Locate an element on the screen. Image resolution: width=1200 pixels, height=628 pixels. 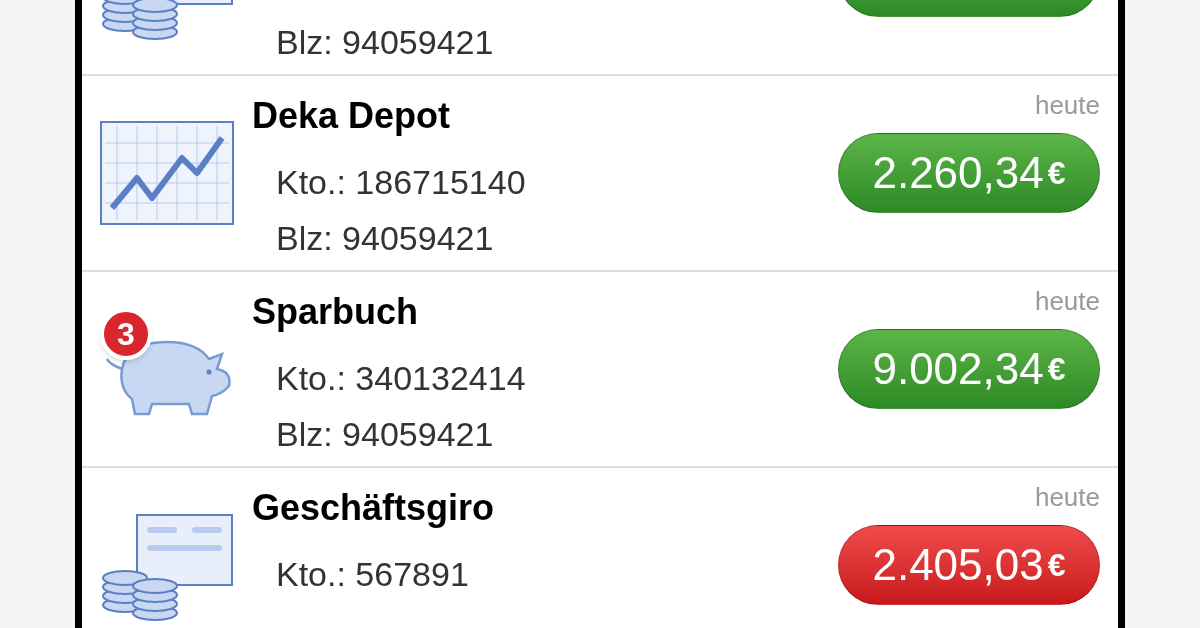
account-number: Kto.: 567891 is located at coordinates (372, 574).